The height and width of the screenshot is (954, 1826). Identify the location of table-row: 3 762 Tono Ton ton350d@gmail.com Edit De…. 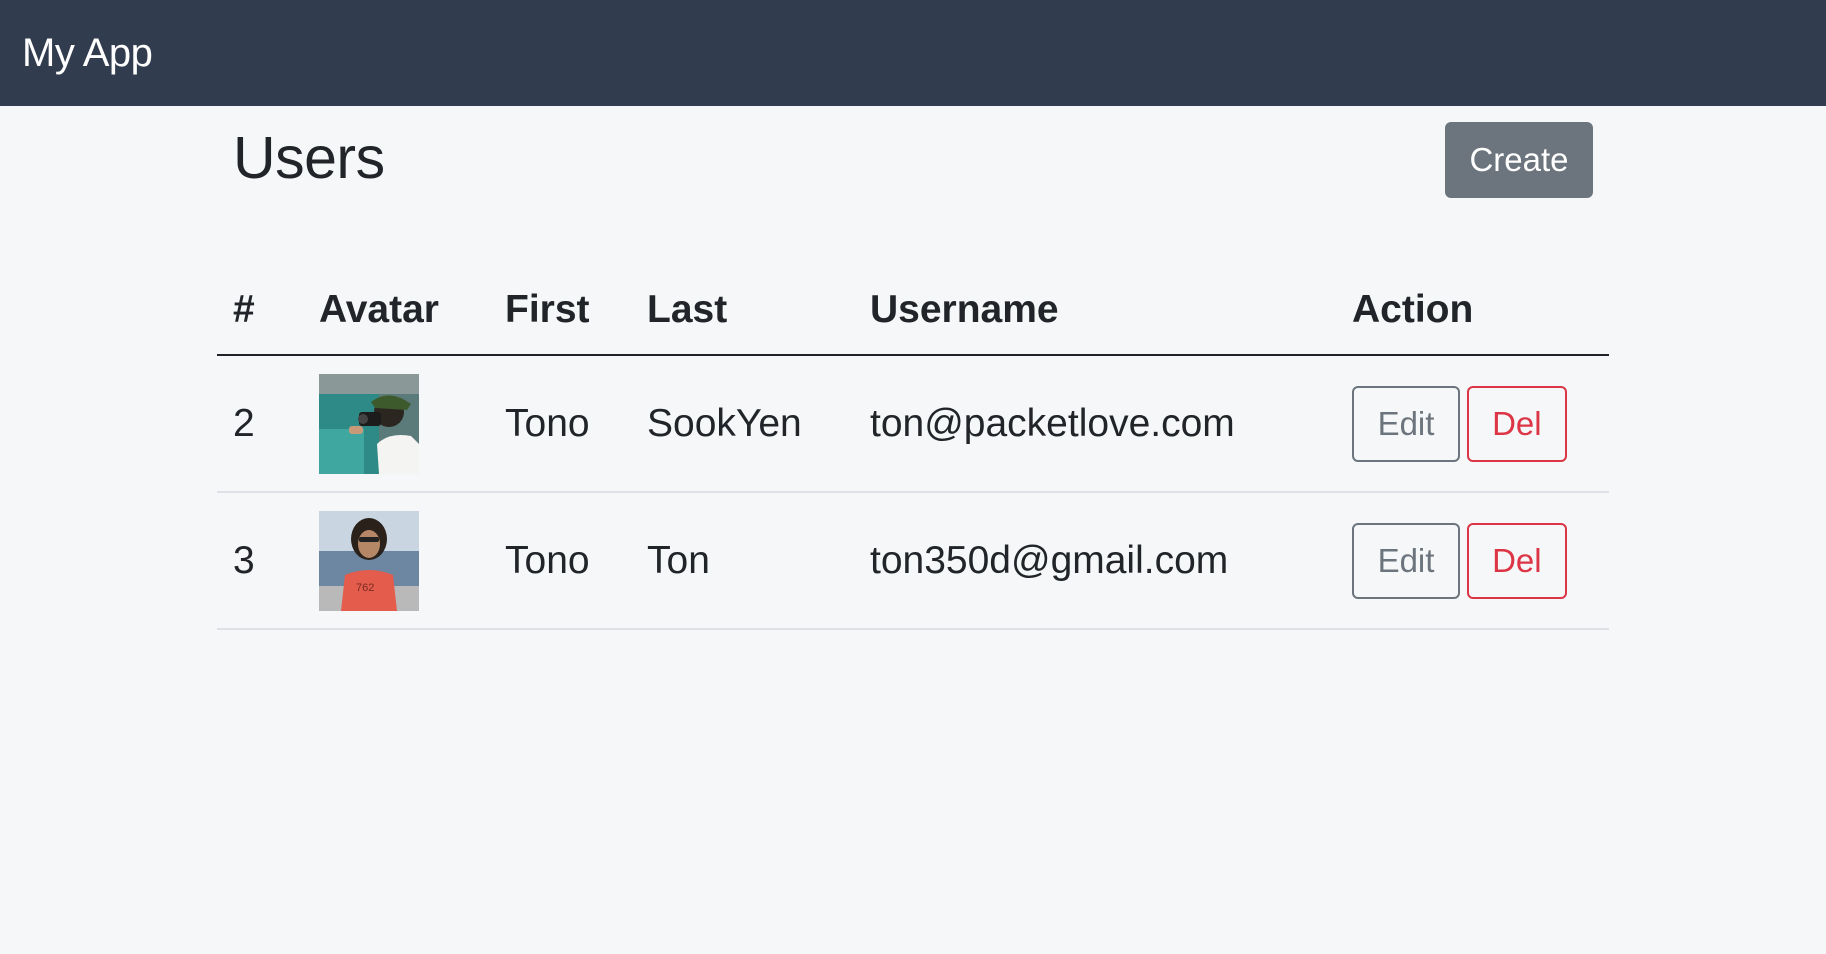
(913, 561).